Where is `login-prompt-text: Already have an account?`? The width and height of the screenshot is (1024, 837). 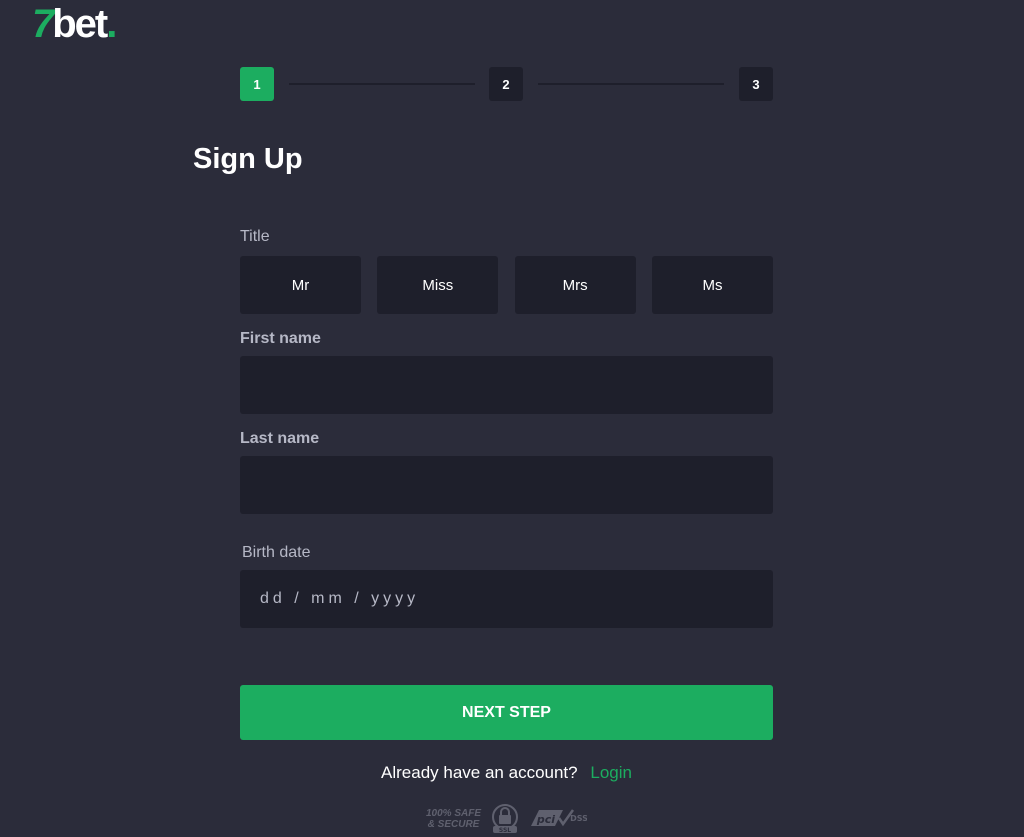 login-prompt-text: Already have an account? is located at coordinates (479, 772).